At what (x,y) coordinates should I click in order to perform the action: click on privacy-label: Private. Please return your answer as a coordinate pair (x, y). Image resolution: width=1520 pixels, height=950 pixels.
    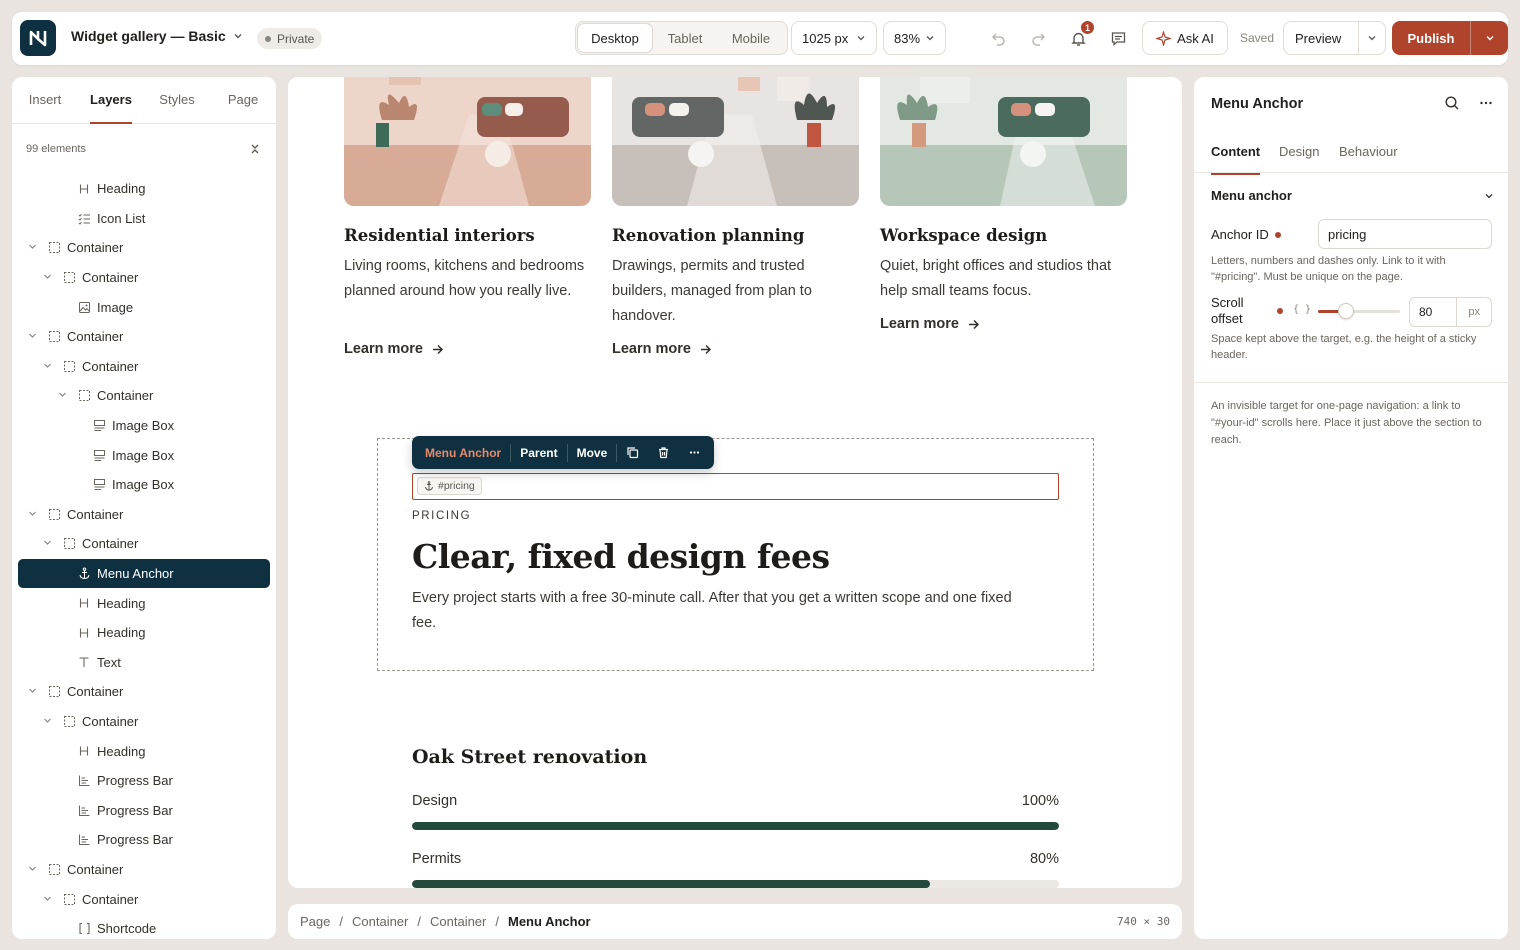
    Looking at the image, I should click on (296, 38).